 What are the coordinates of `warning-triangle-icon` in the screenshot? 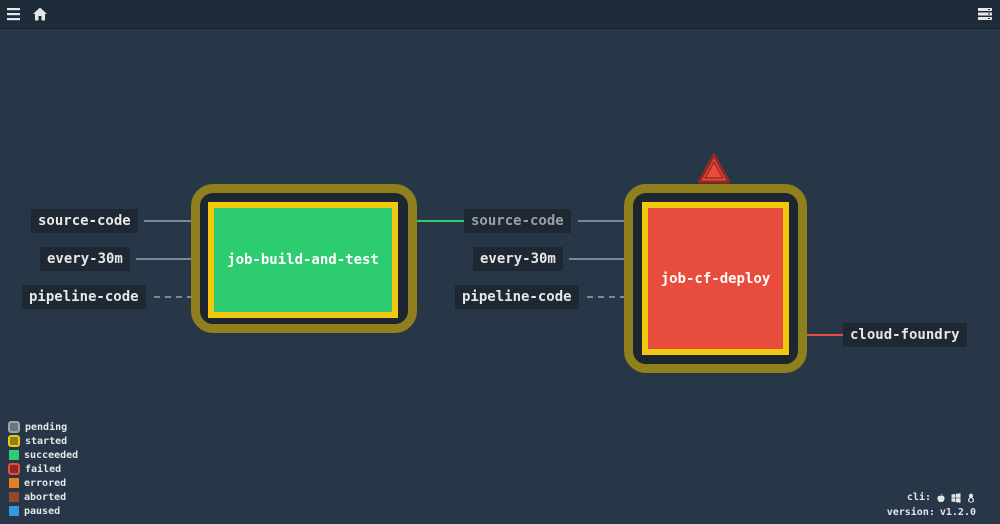 It's located at (714, 168).